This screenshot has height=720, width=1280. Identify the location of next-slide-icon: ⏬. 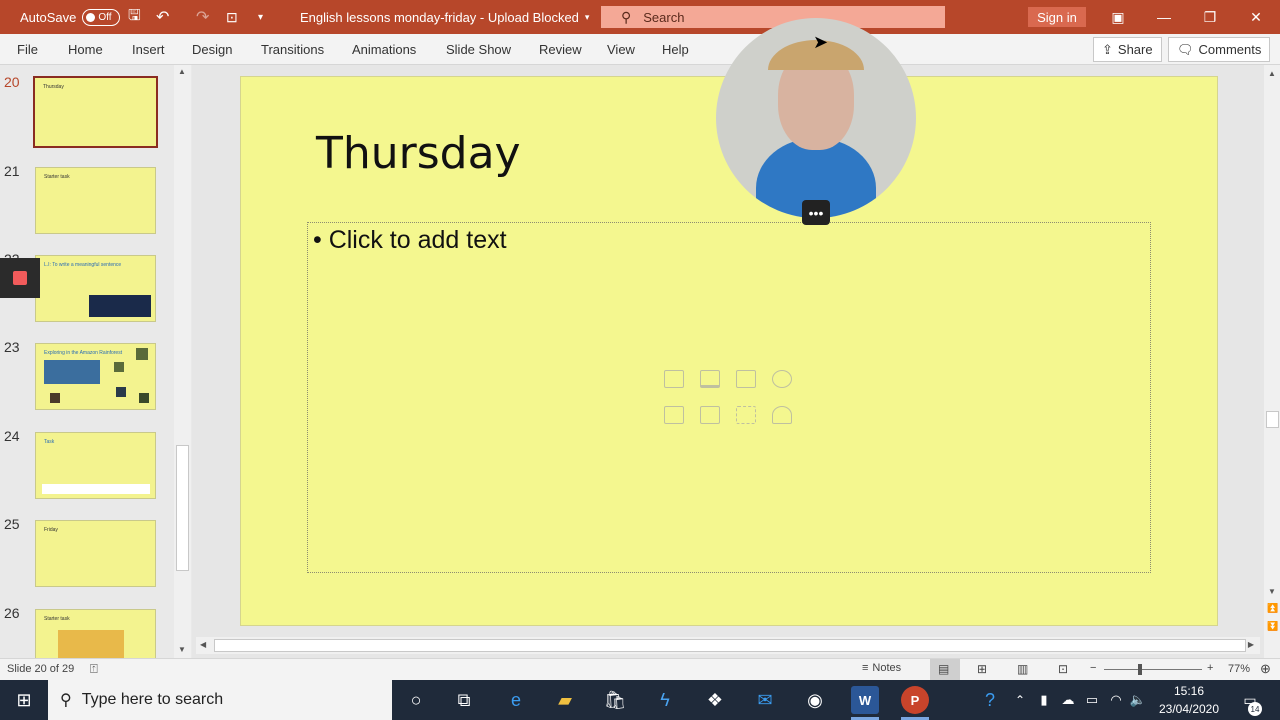
(1272, 626).